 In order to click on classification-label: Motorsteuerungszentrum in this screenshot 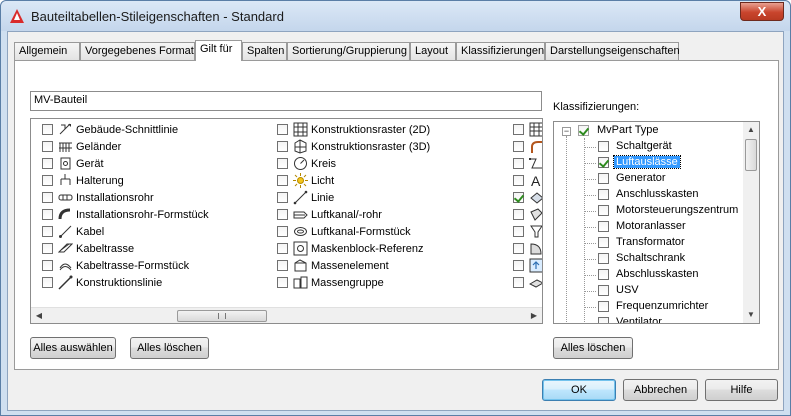, I will do `click(677, 210)`.